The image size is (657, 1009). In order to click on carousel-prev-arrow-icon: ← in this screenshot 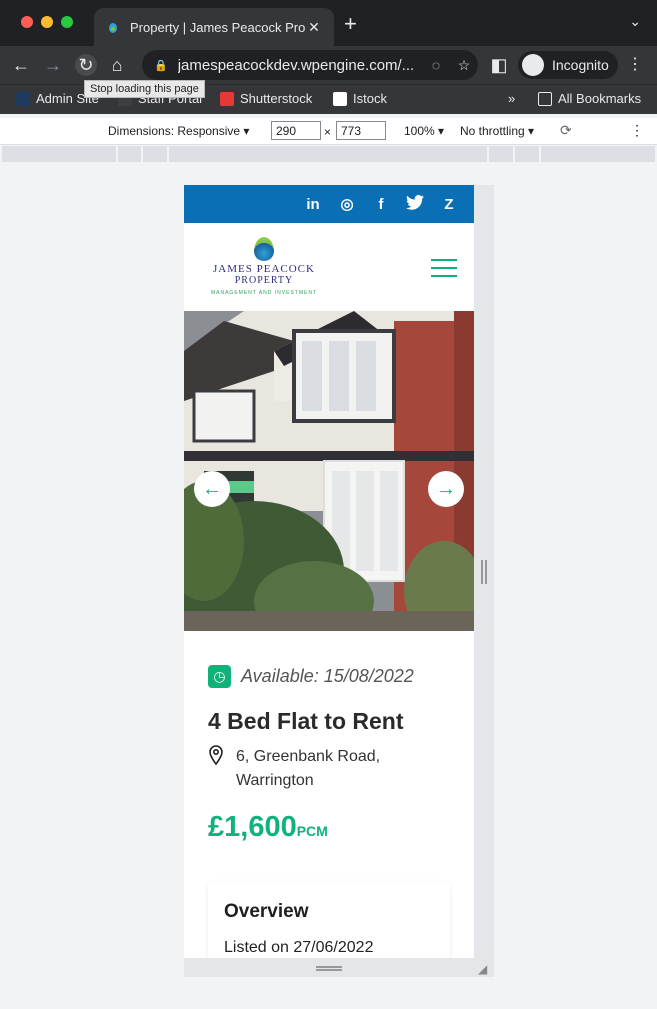, I will do `click(212, 489)`.